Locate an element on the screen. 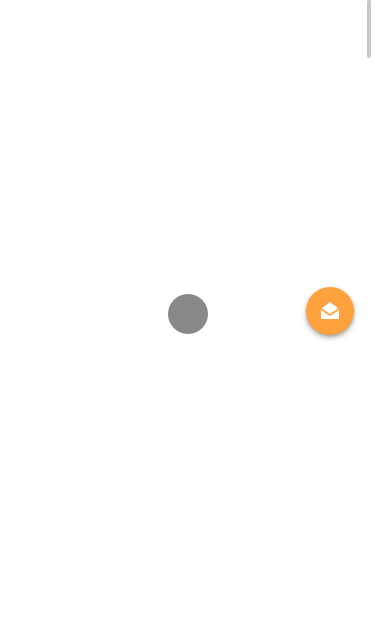  scrollbar-thumb is located at coordinates (369, 29).